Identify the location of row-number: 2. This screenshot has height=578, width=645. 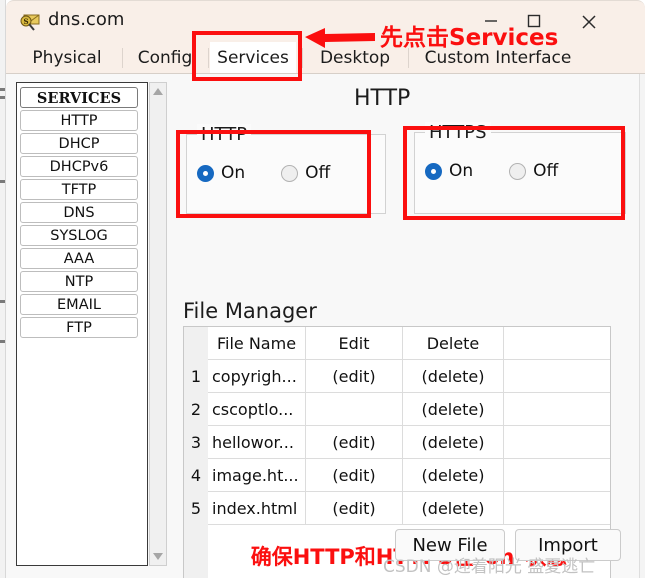
(196, 409).